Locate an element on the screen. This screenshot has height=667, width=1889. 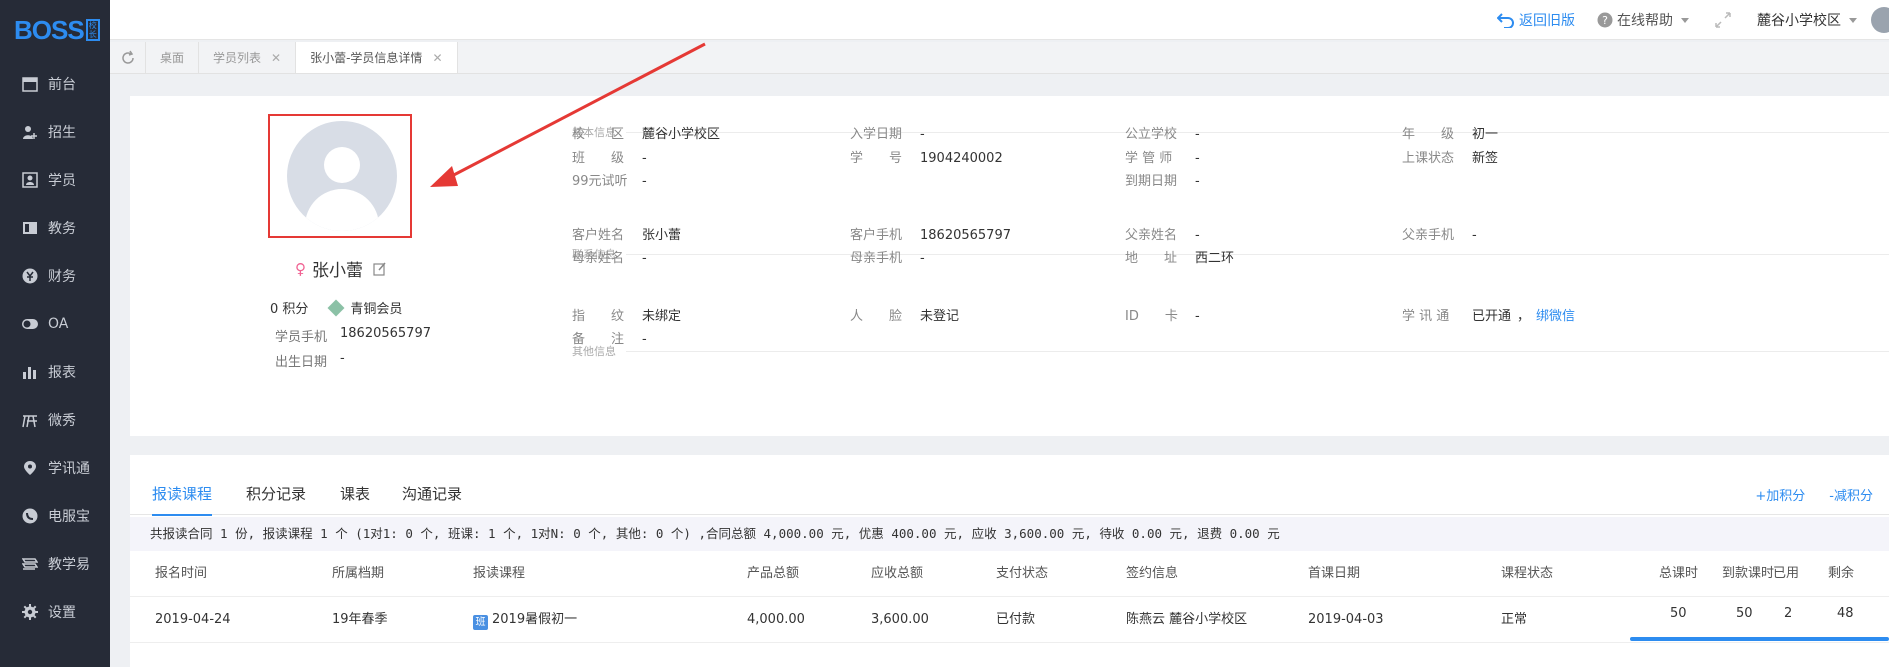
column-header: 报名时间 is located at coordinates (181, 573).